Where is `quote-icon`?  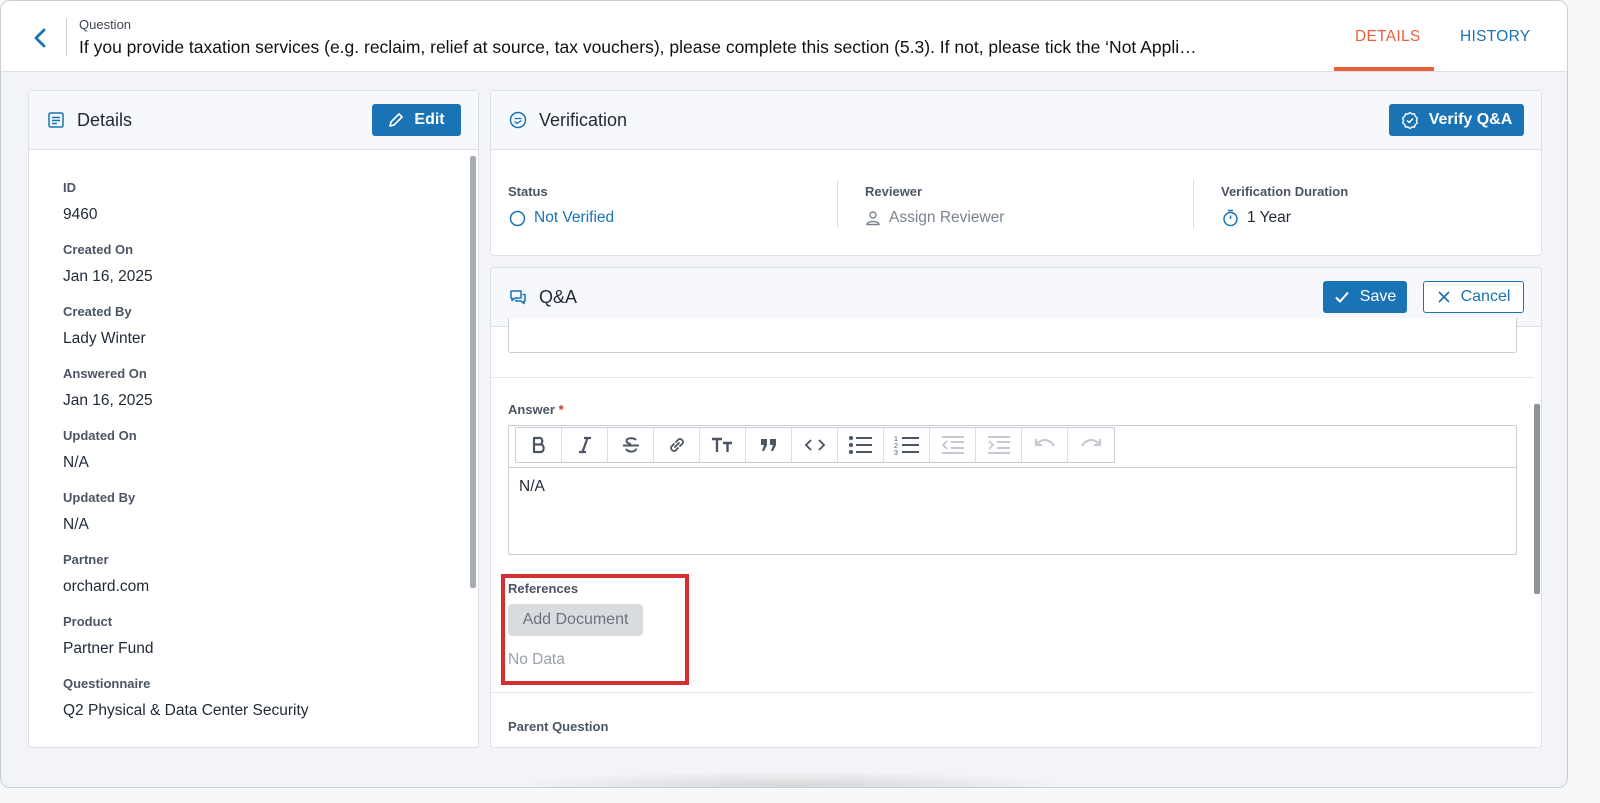
quote-icon is located at coordinates (768, 445).